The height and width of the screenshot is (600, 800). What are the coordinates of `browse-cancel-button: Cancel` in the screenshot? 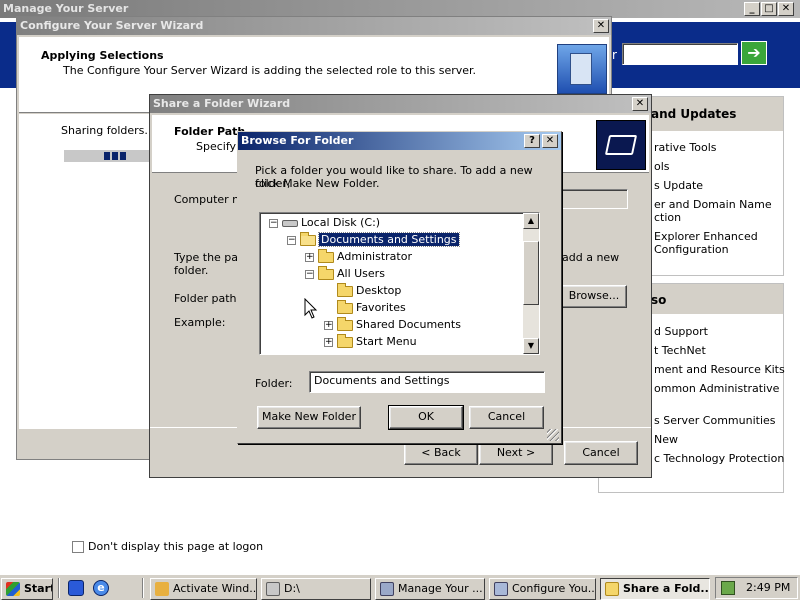 It's located at (506, 417).